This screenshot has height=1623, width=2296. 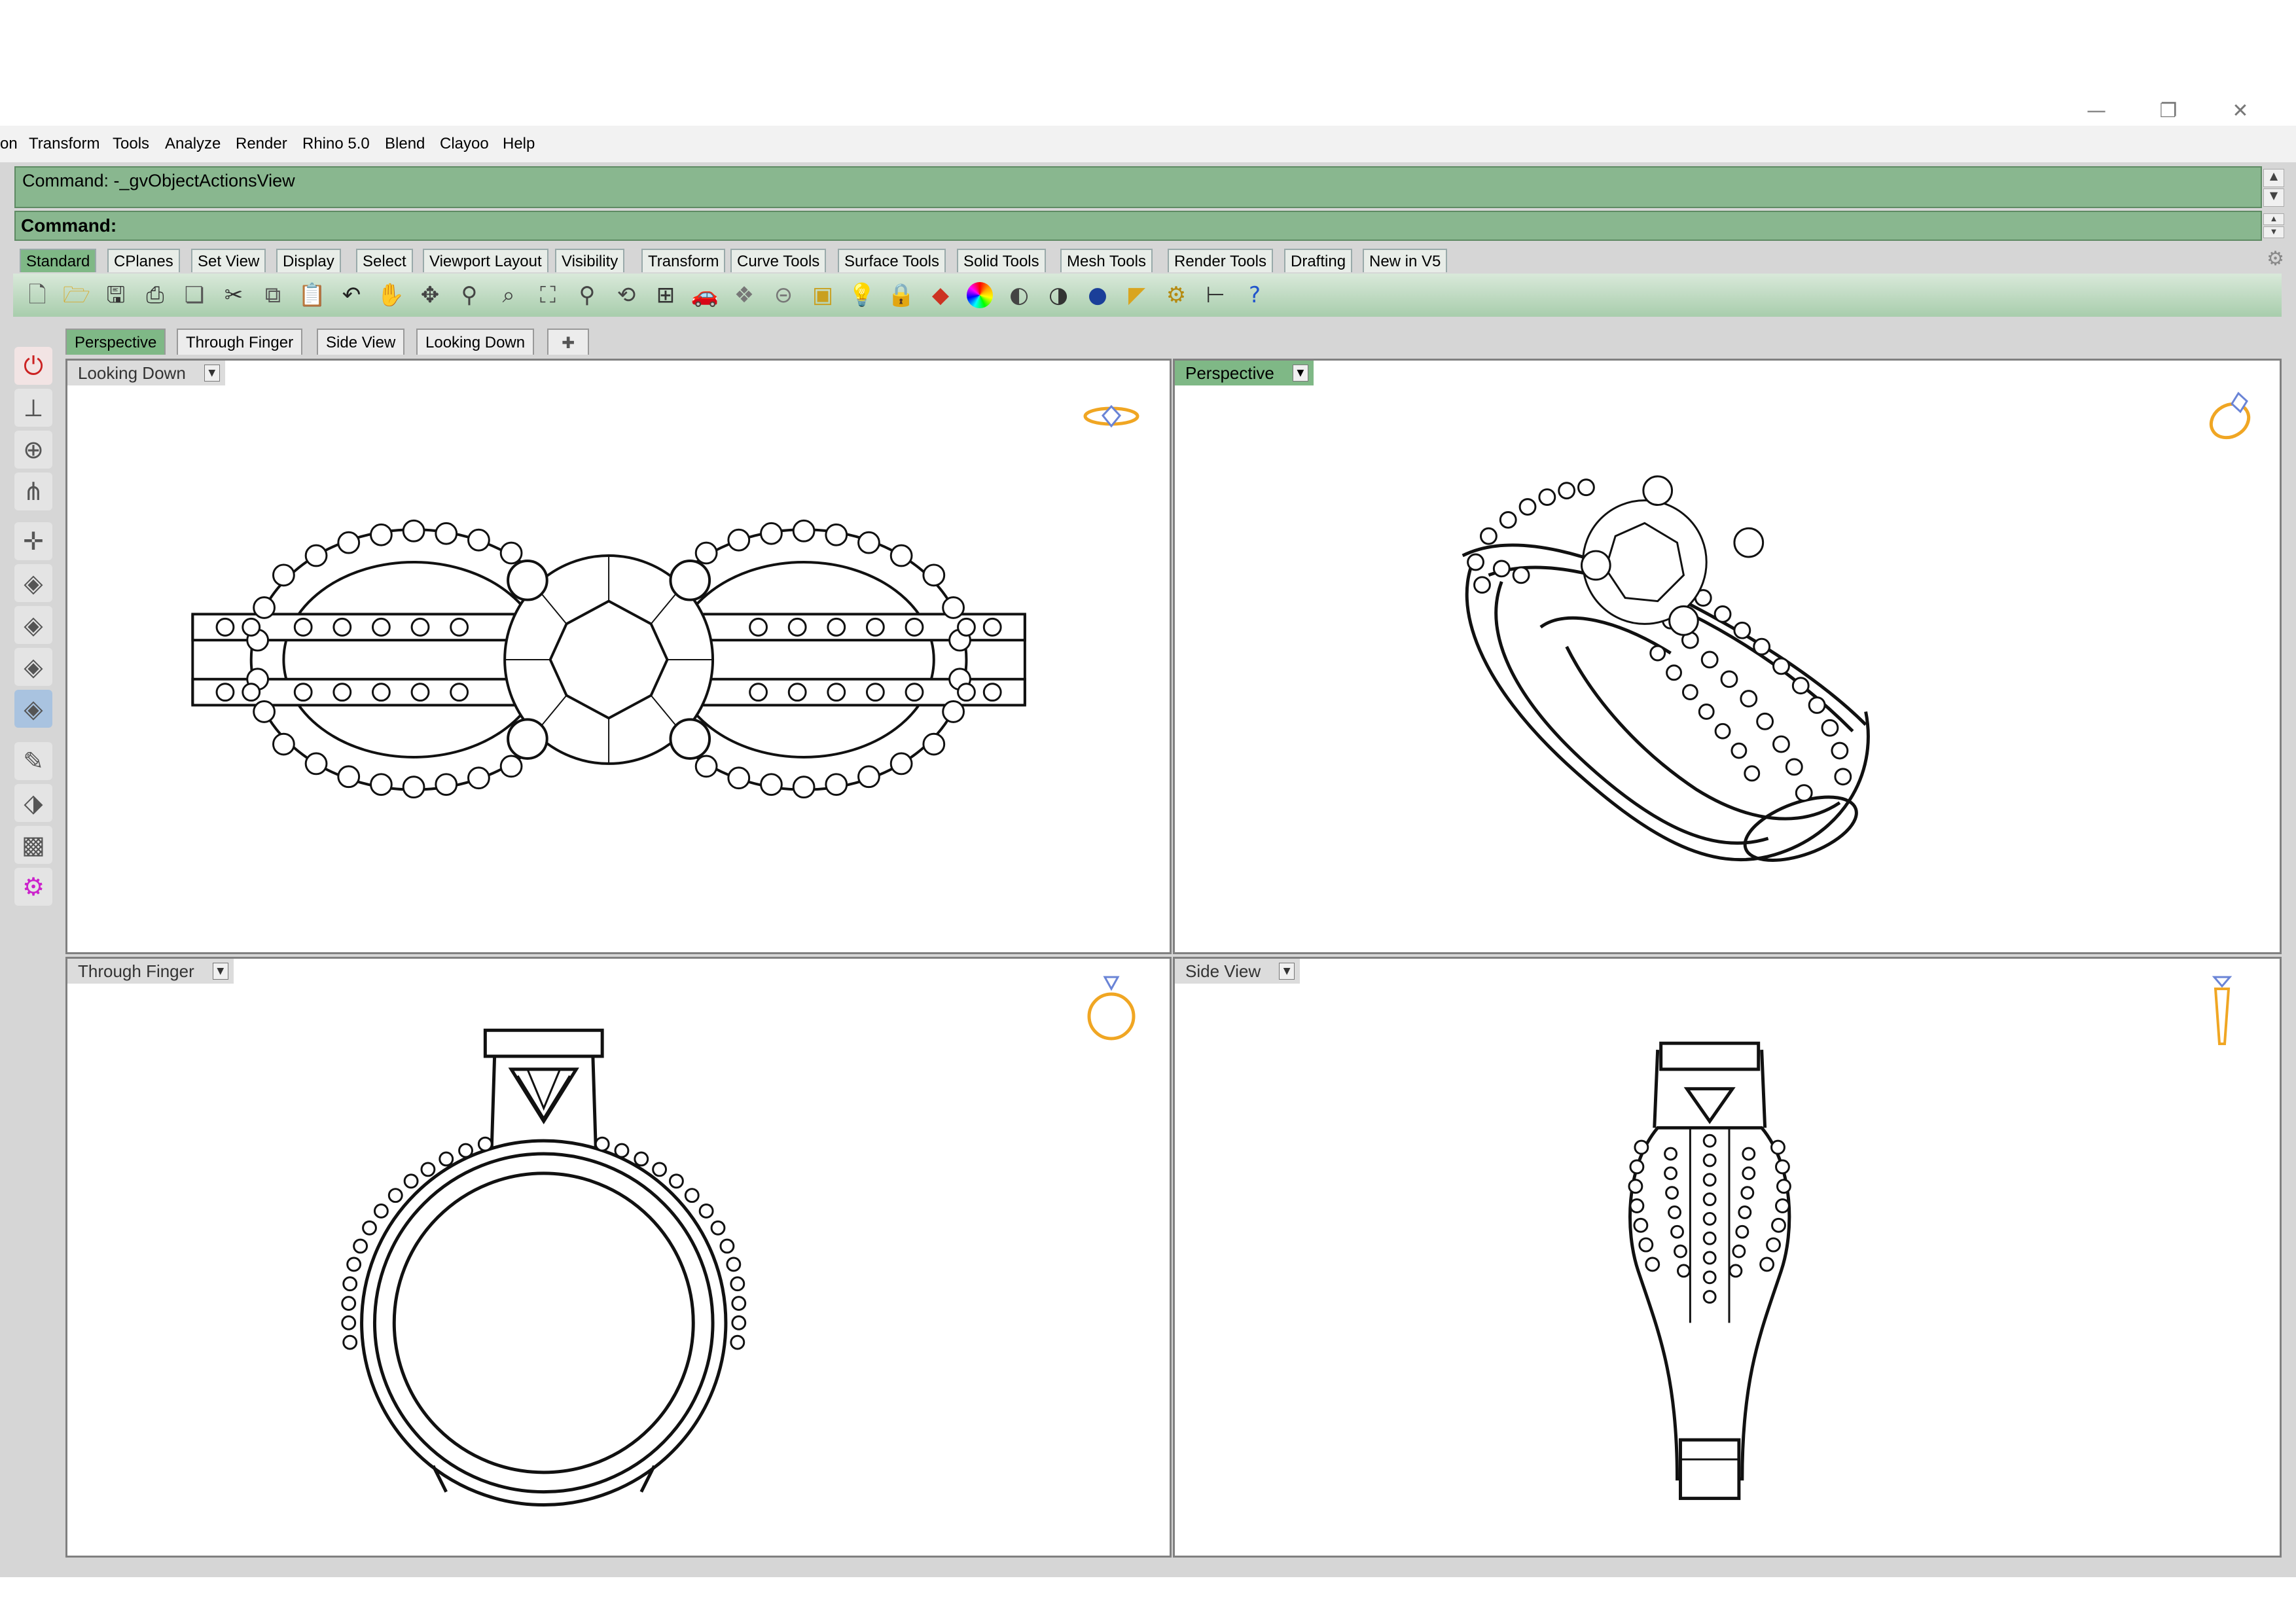 What do you see at coordinates (33, 450) in the screenshot?
I see `orbit-icon: ⊕` at bounding box center [33, 450].